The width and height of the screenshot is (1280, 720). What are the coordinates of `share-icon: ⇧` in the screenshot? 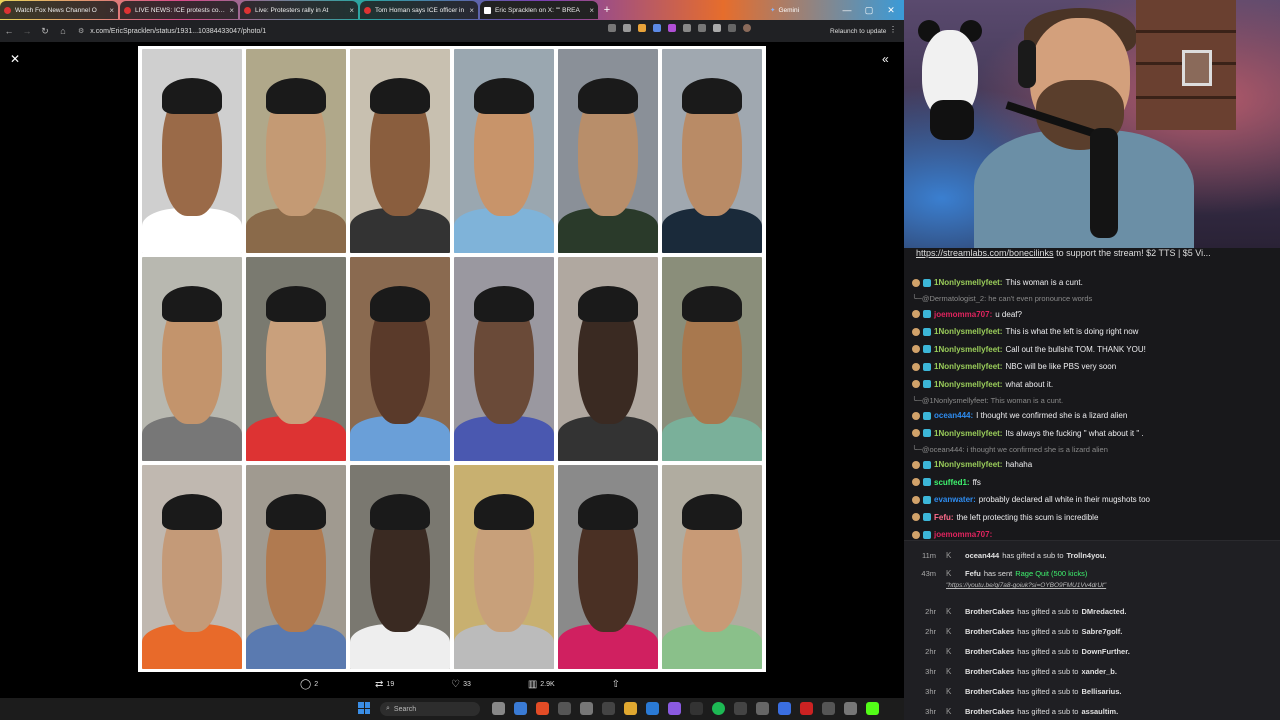 It's located at (615, 684).